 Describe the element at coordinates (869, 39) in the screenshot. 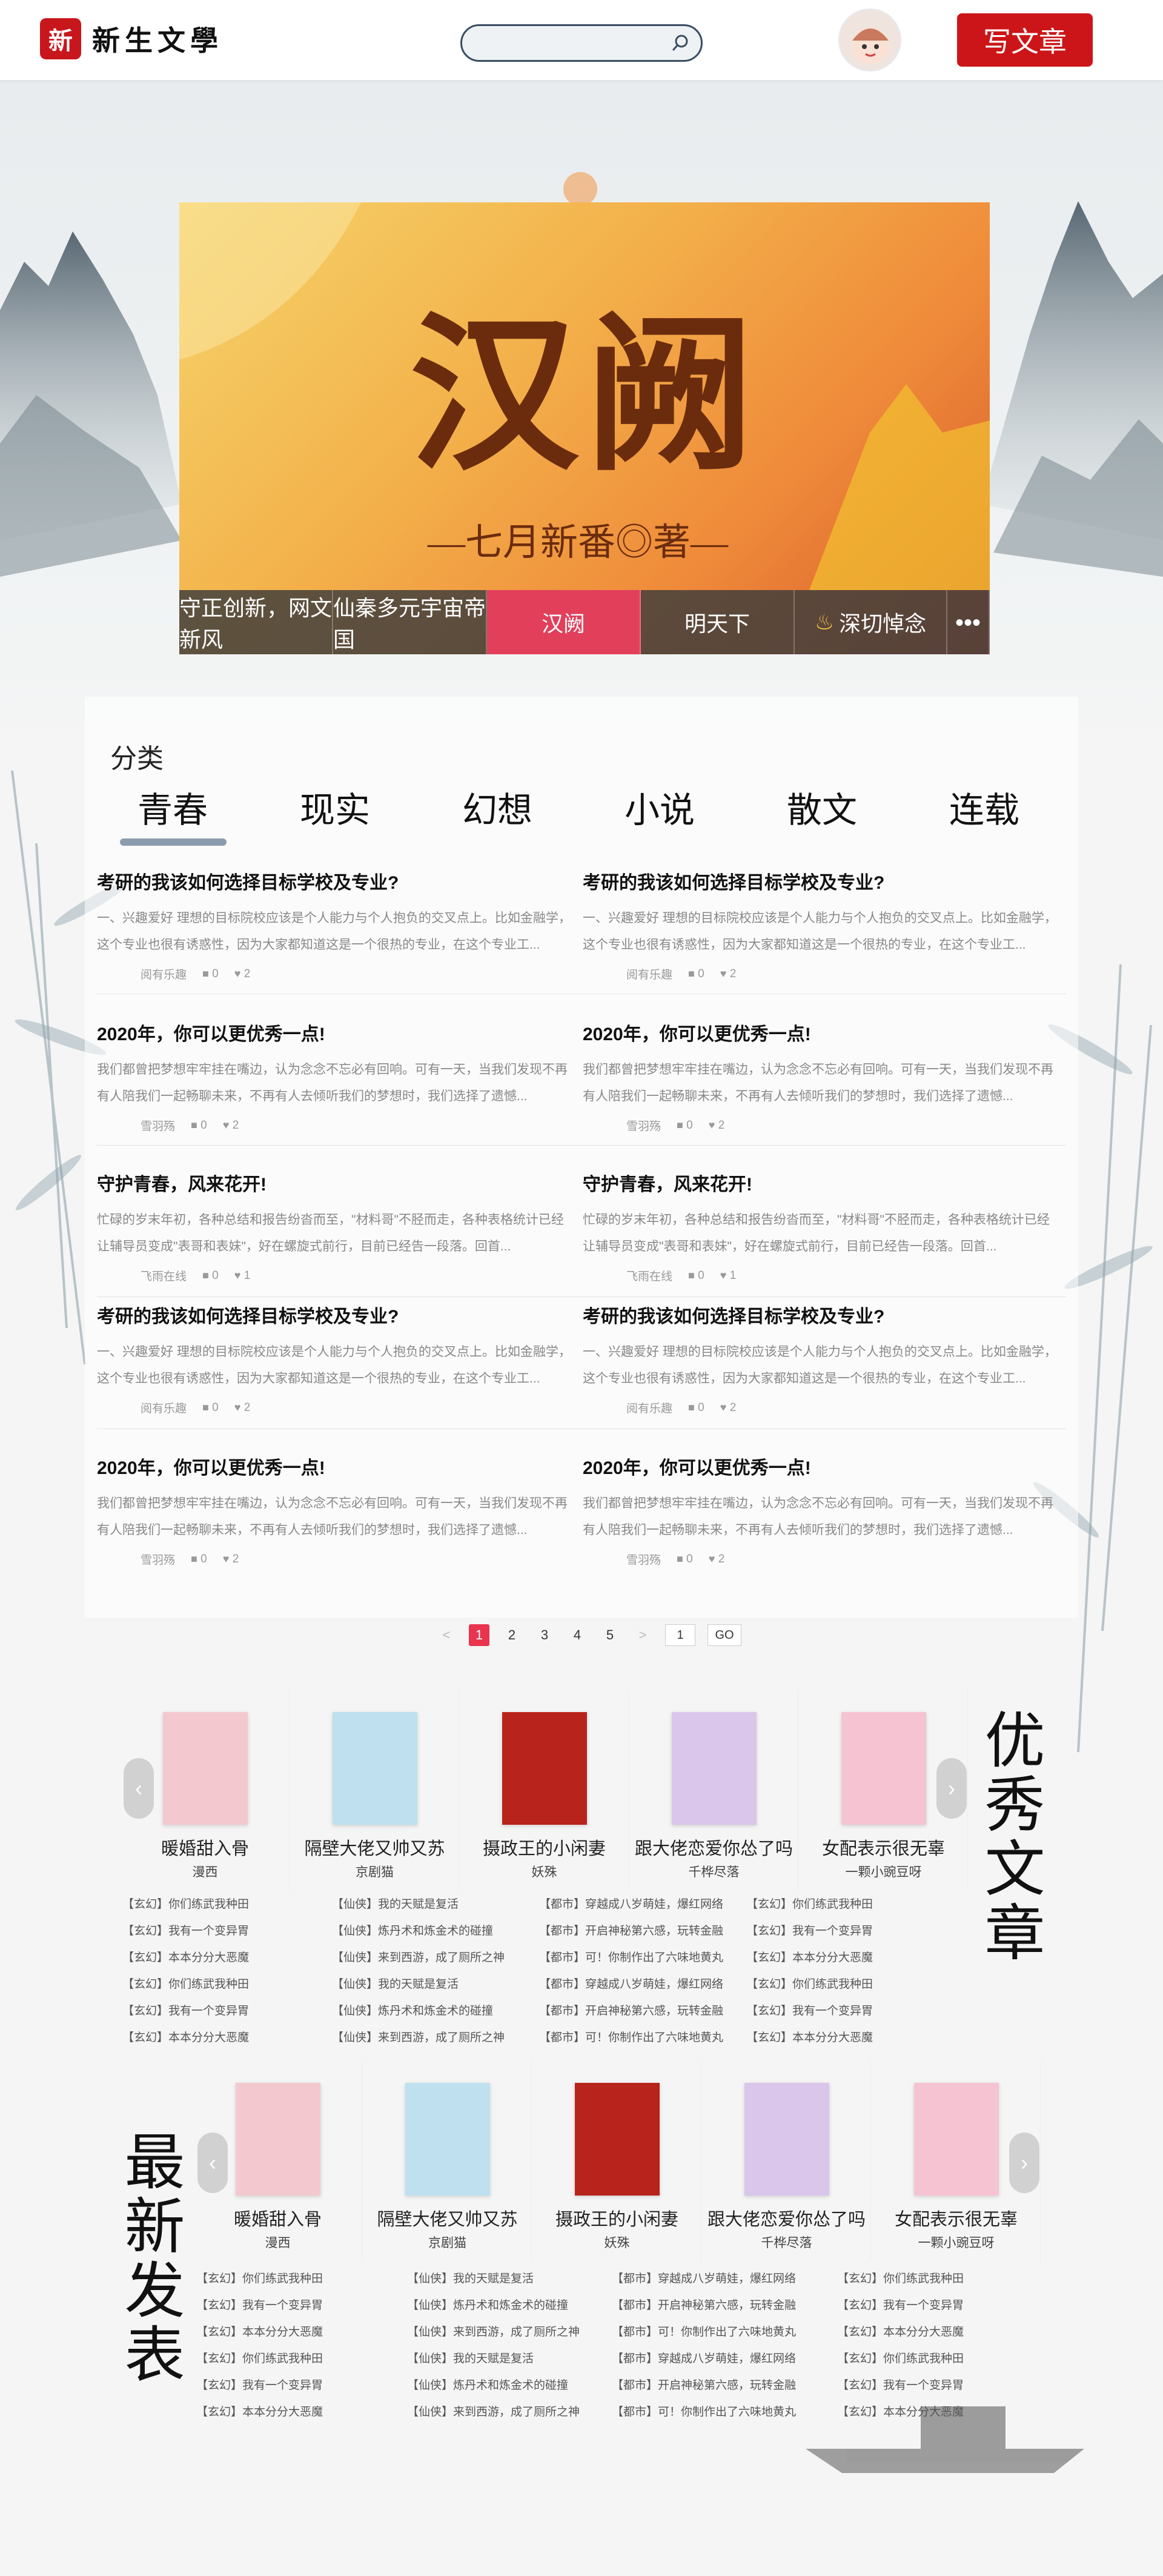

I see `user-avatar` at that location.